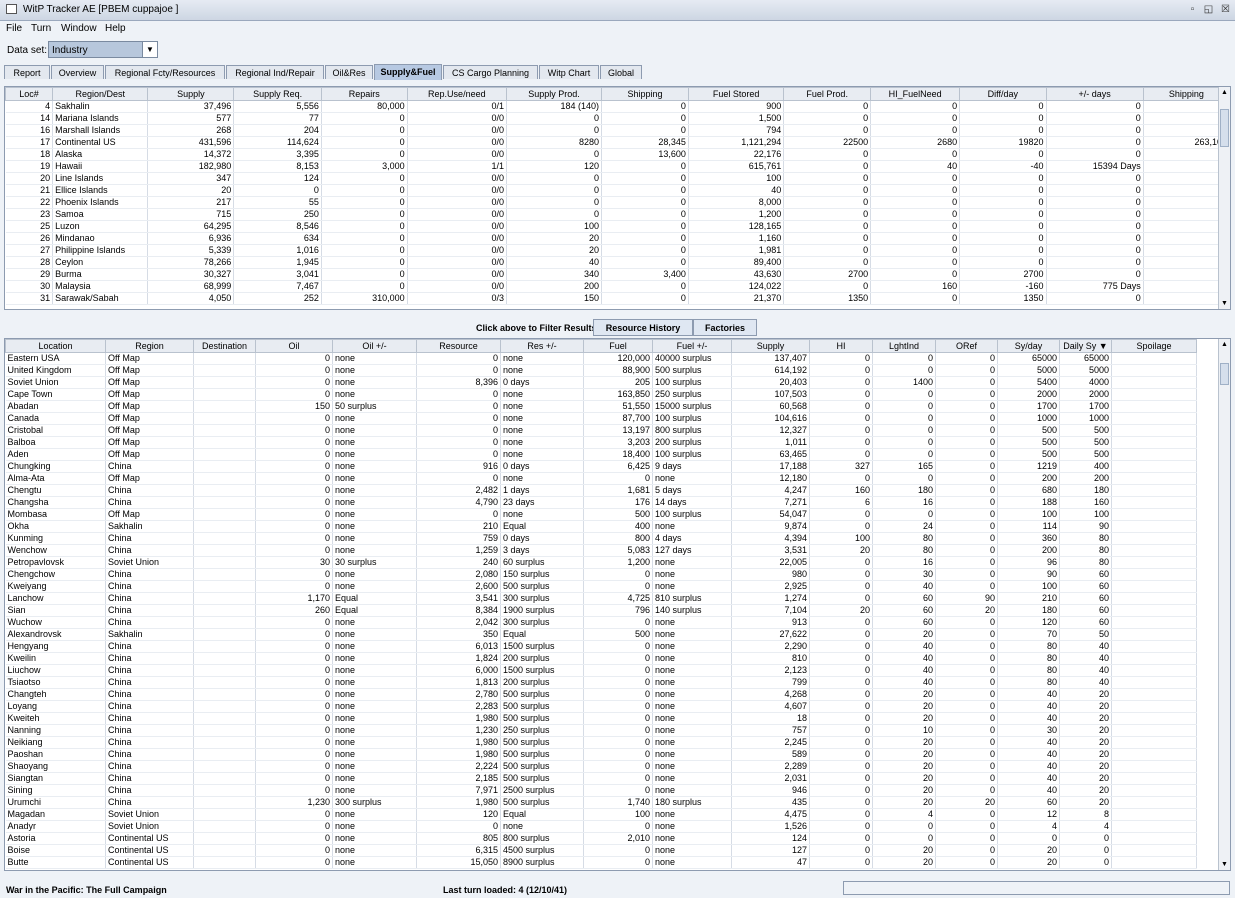 The height and width of the screenshot is (898, 1235). Describe the element at coordinates (1028, 346) in the screenshot. I see `location-header: Sy/day` at that location.